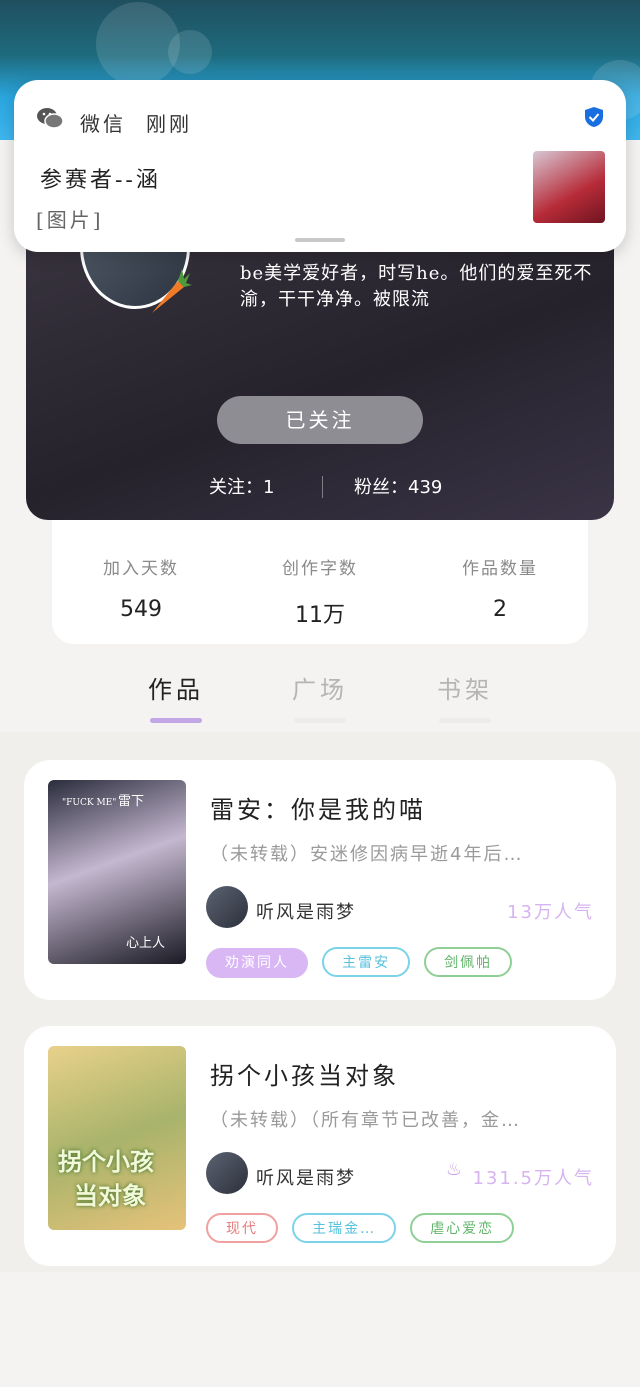 The width and height of the screenshot is (640, 1387). I want to click on work-title: 拐个小孩当对象, so click(304, 1073).